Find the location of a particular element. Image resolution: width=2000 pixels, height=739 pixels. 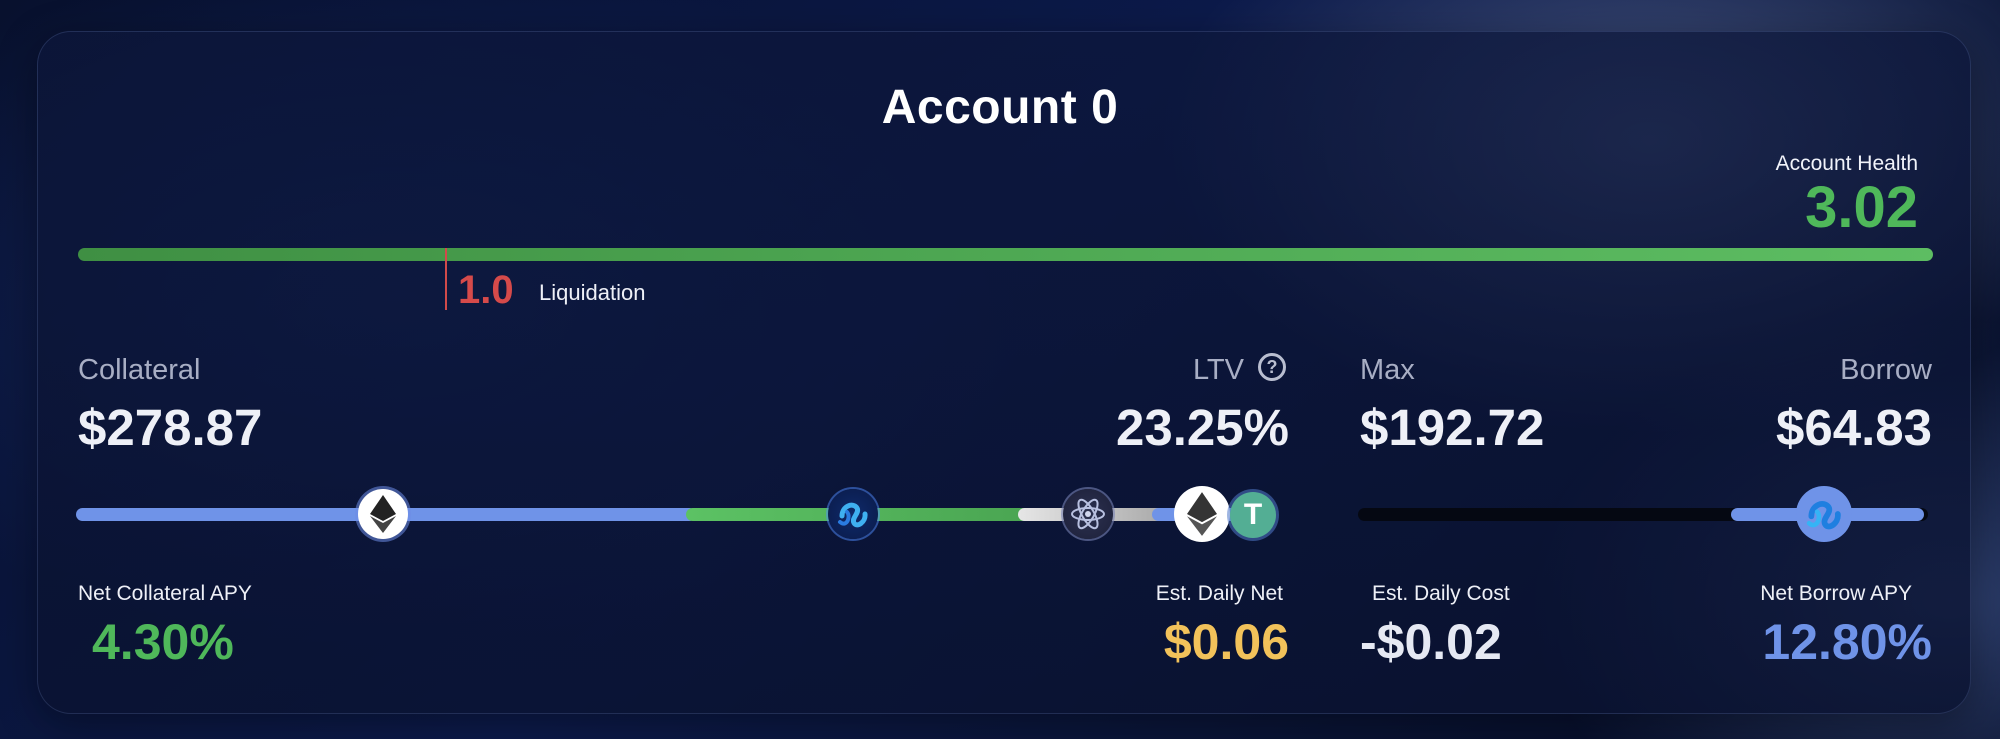

net-collateral-apy-label: Net Collateral APY is located at coordinates (165, 593).